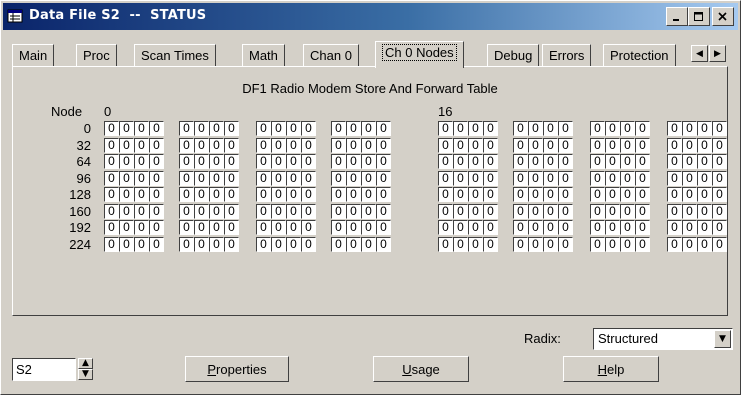 Image resolution: width=741 pixels, height=395 pixels. I want to click on tab-math: Math, so click(263, 55).